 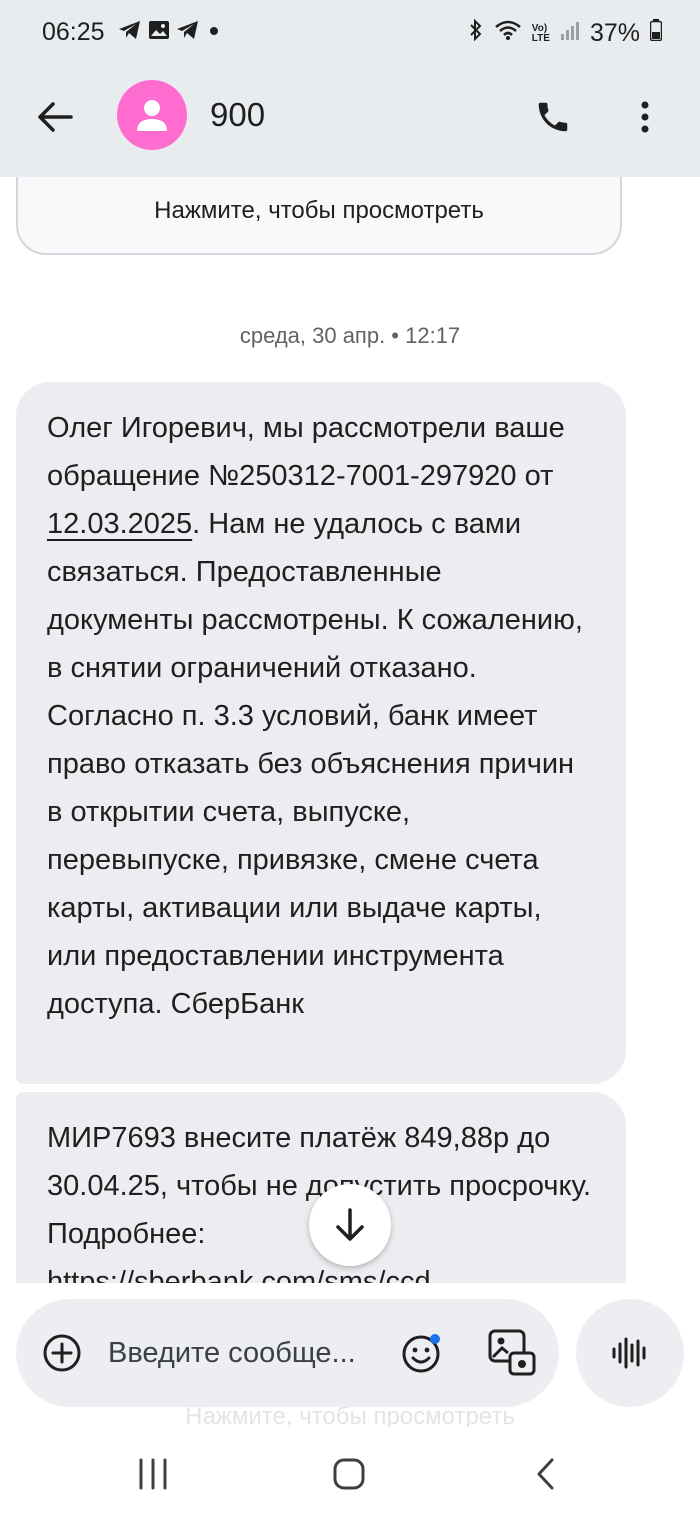 I want to click on emoji-button, so click(x=422, y=1353).